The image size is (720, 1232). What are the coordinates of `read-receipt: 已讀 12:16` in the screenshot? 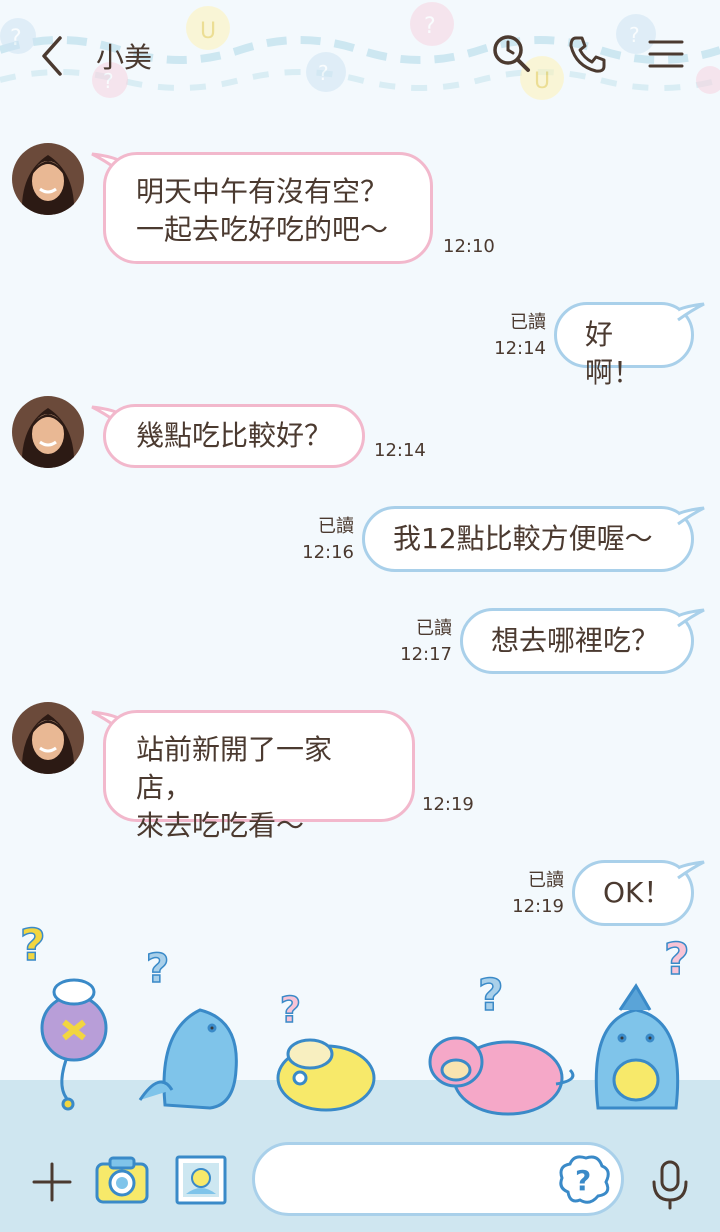 It's located at (326, 540).